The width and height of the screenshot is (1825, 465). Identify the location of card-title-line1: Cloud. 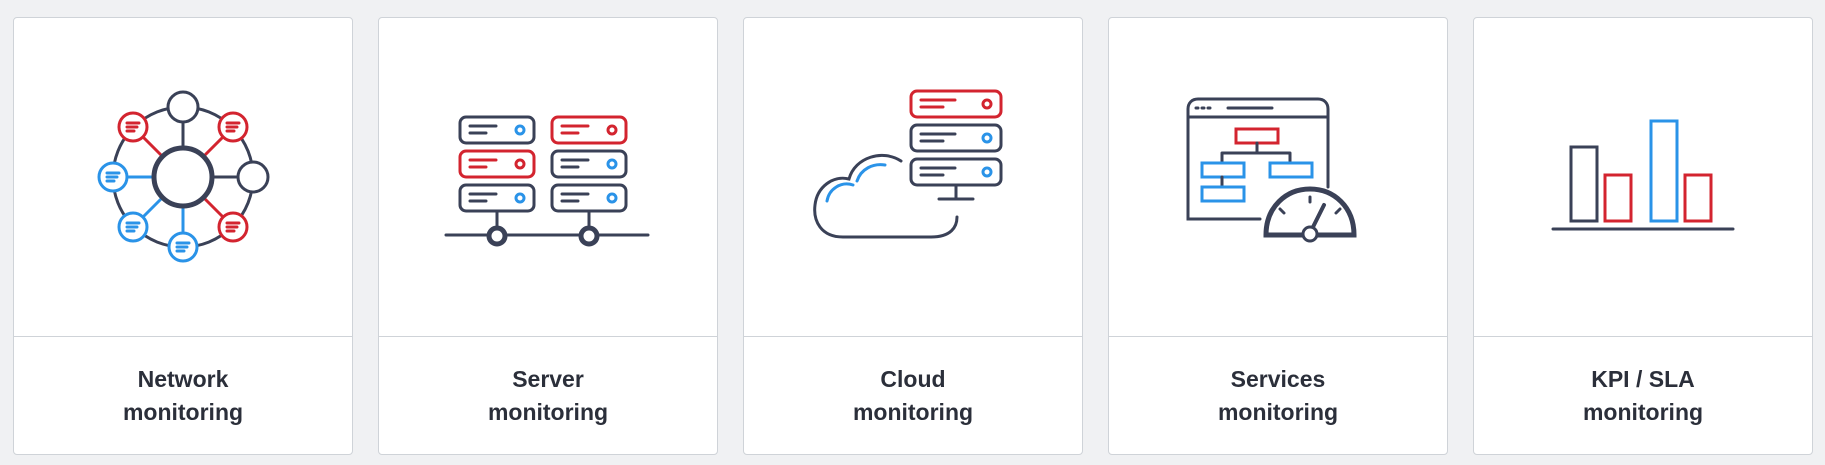
(913, 379).